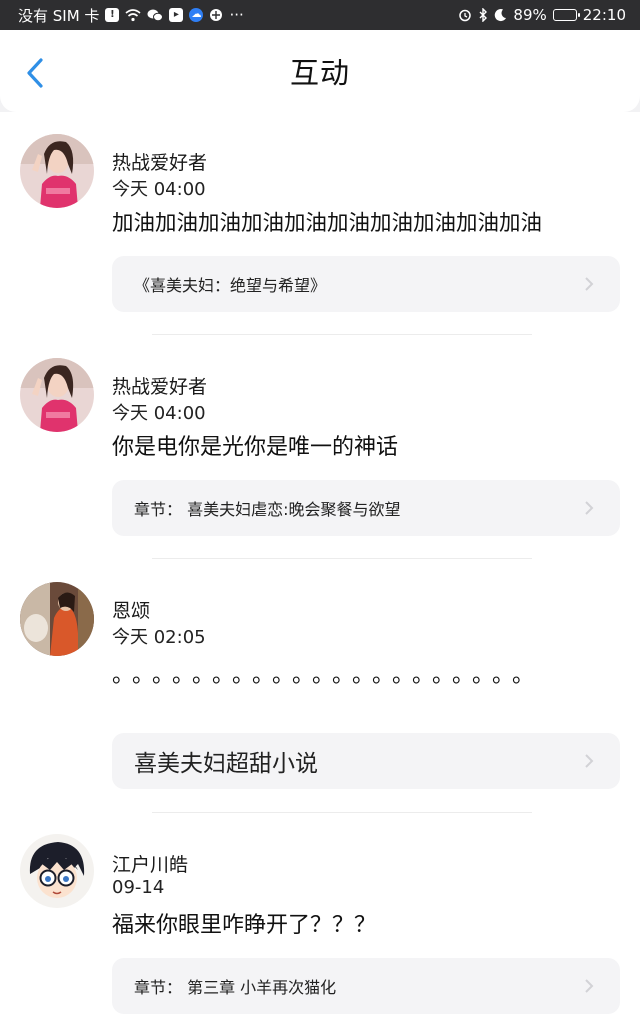 The height and width of the screenshot is (1024, 640). I want to click on back-button, so click(35, 73).